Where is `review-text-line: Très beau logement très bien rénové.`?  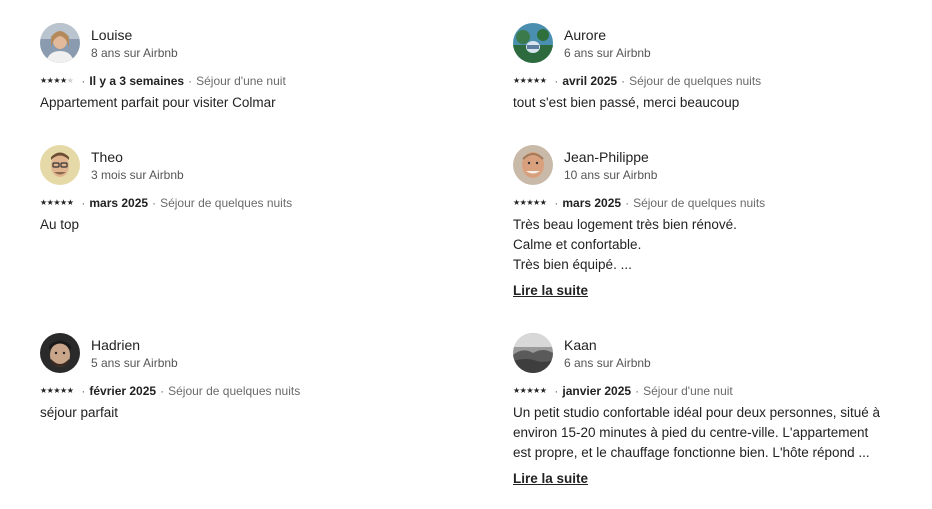 review-text-line: Très beau logement très bien rénové. is located at coordinates (625, 224).